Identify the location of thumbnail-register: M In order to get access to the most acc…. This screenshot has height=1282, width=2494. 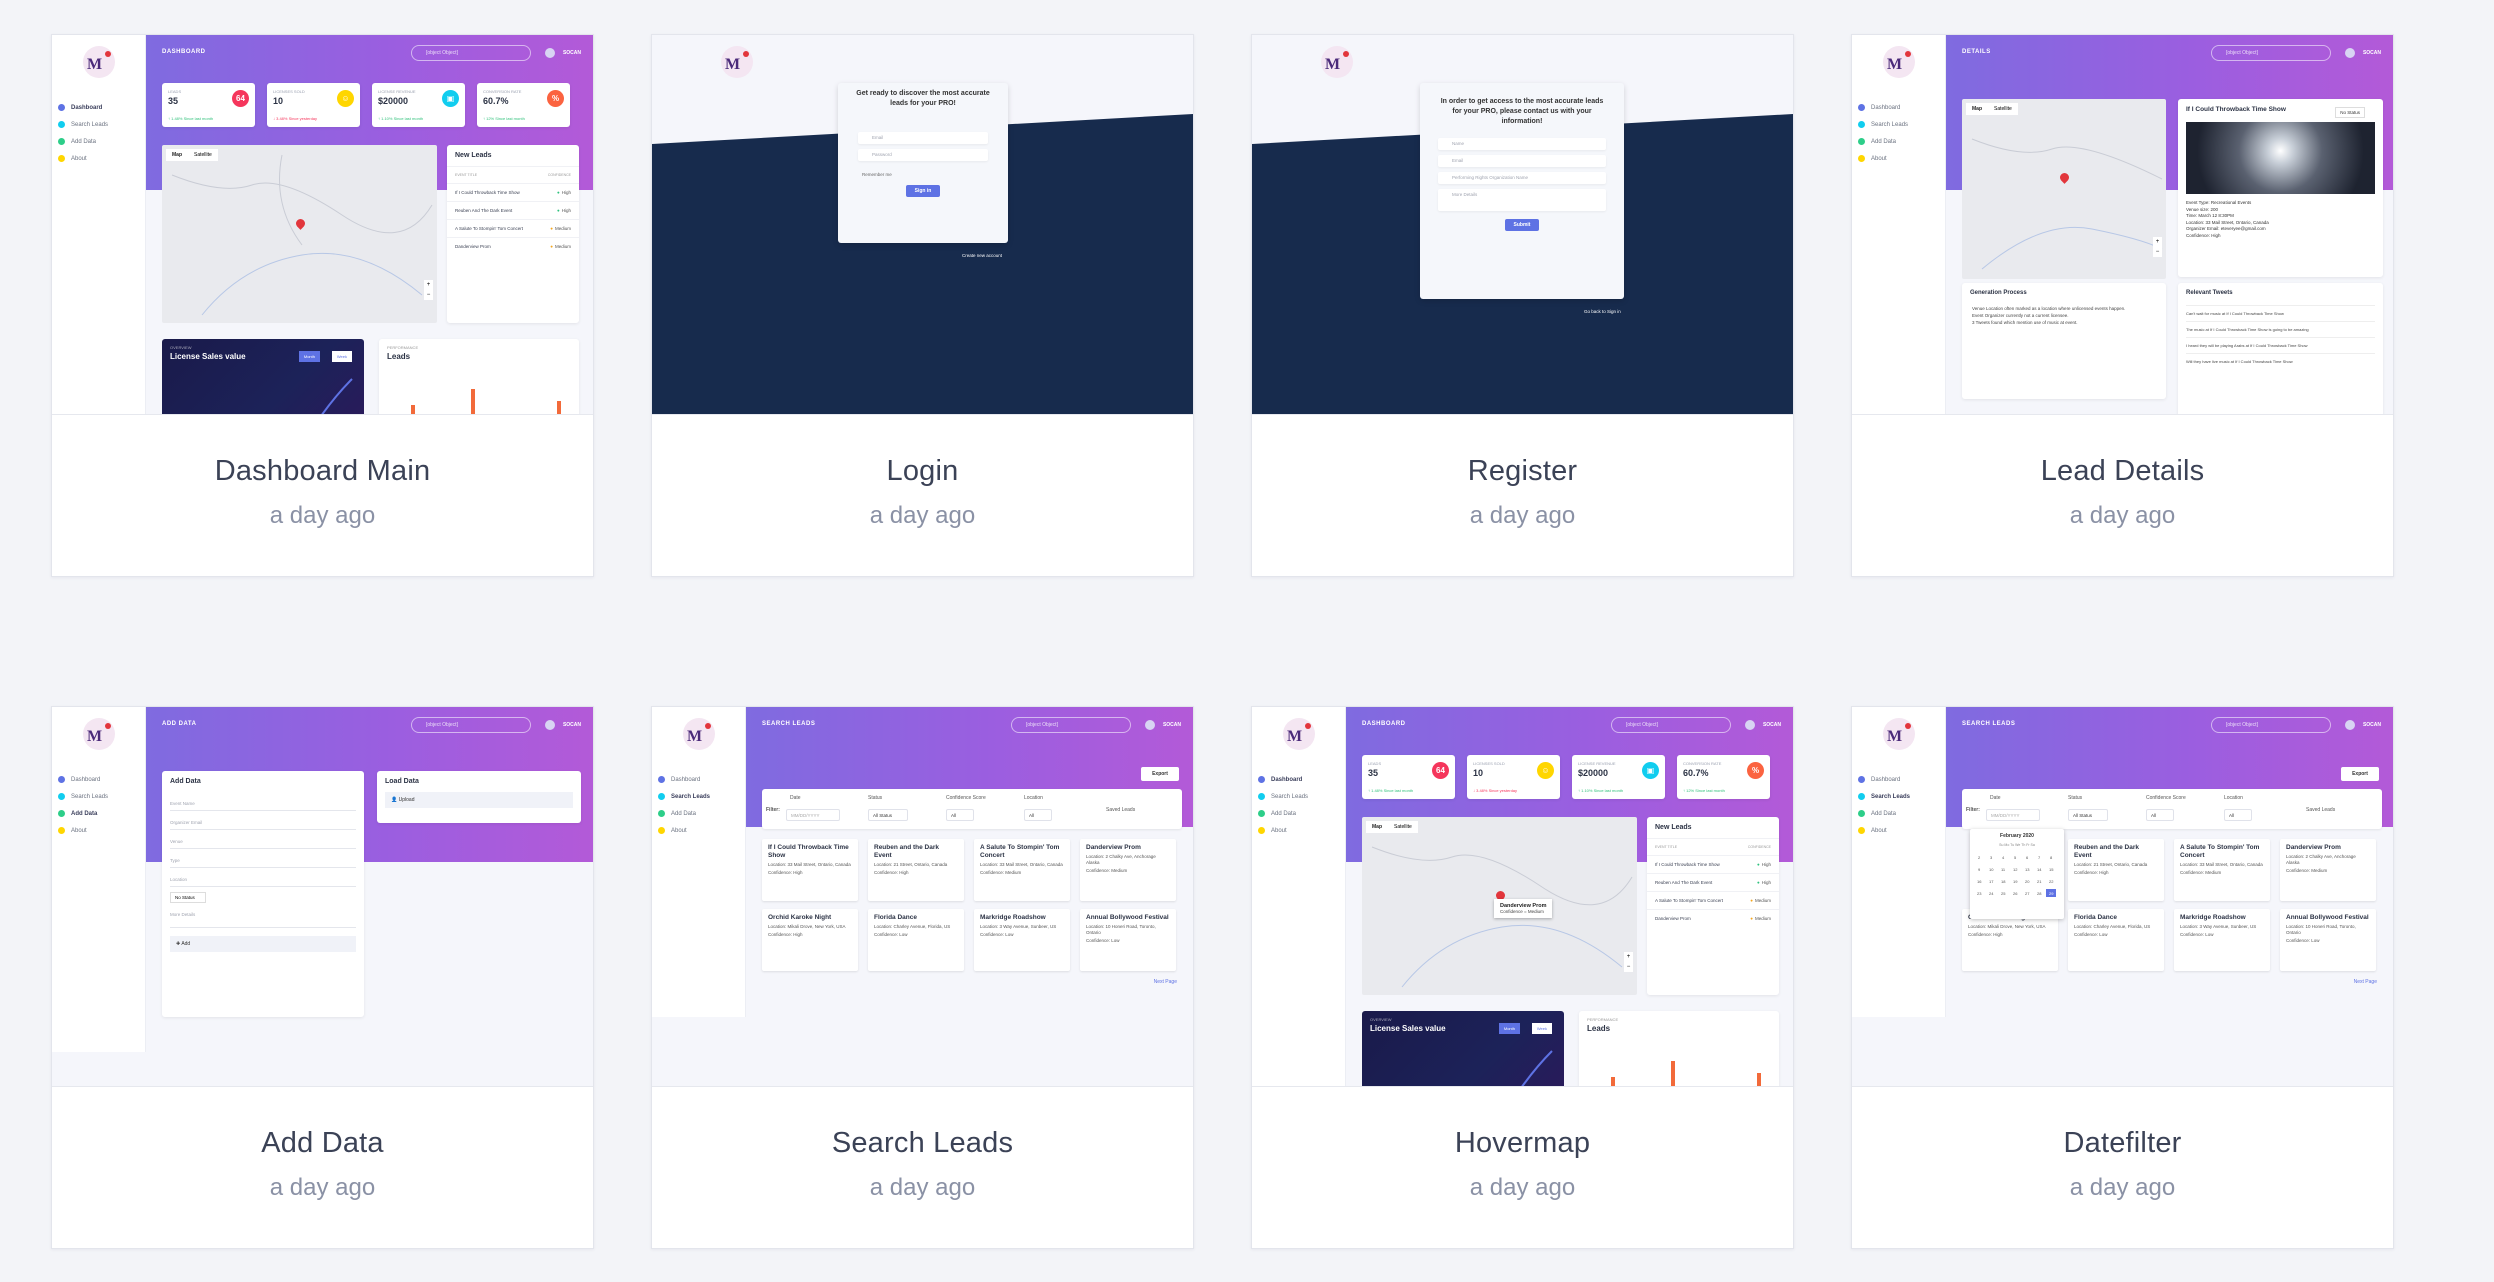
(1522, 225).